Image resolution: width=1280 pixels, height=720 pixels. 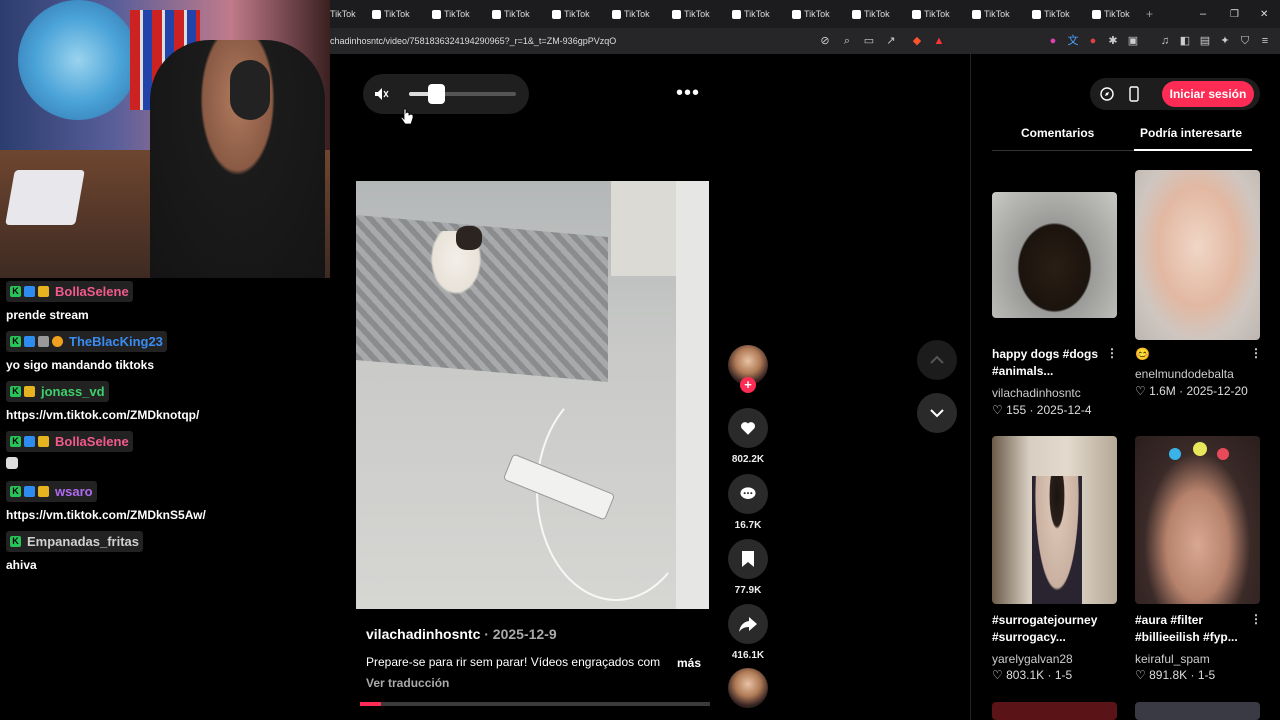 I want to click on vpn-icon: ⛉, so click(x=1245, y=41).